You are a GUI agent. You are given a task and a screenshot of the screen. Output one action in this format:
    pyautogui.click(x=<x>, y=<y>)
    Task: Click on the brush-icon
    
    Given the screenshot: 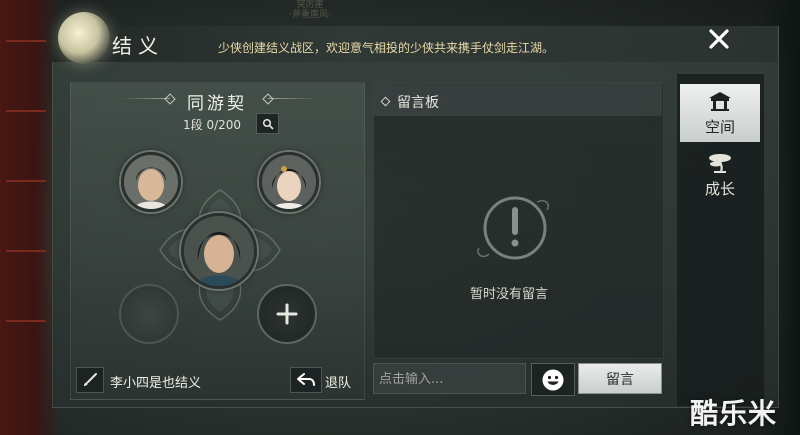 What is the action you would take?
    pyautogui.click(x=90, y=379)
    